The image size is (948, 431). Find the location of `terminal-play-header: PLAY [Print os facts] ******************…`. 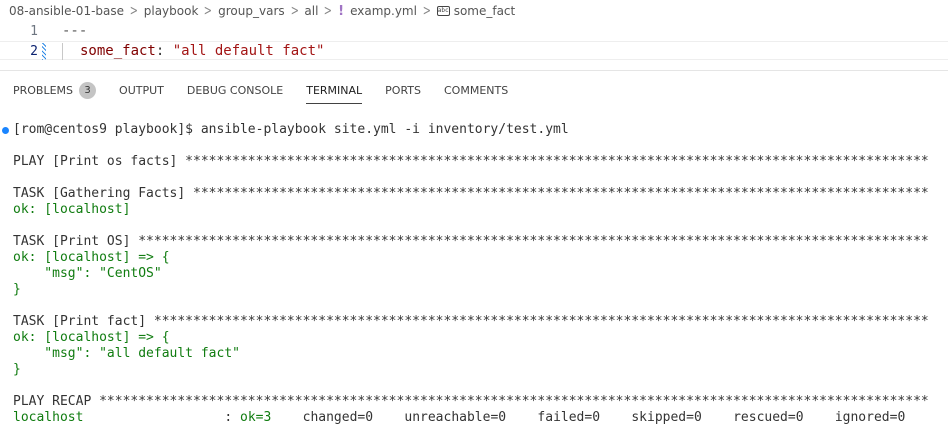

terminal-play-header: PLAY [Print os facts] ******************… is located at coordinates (471, 161).